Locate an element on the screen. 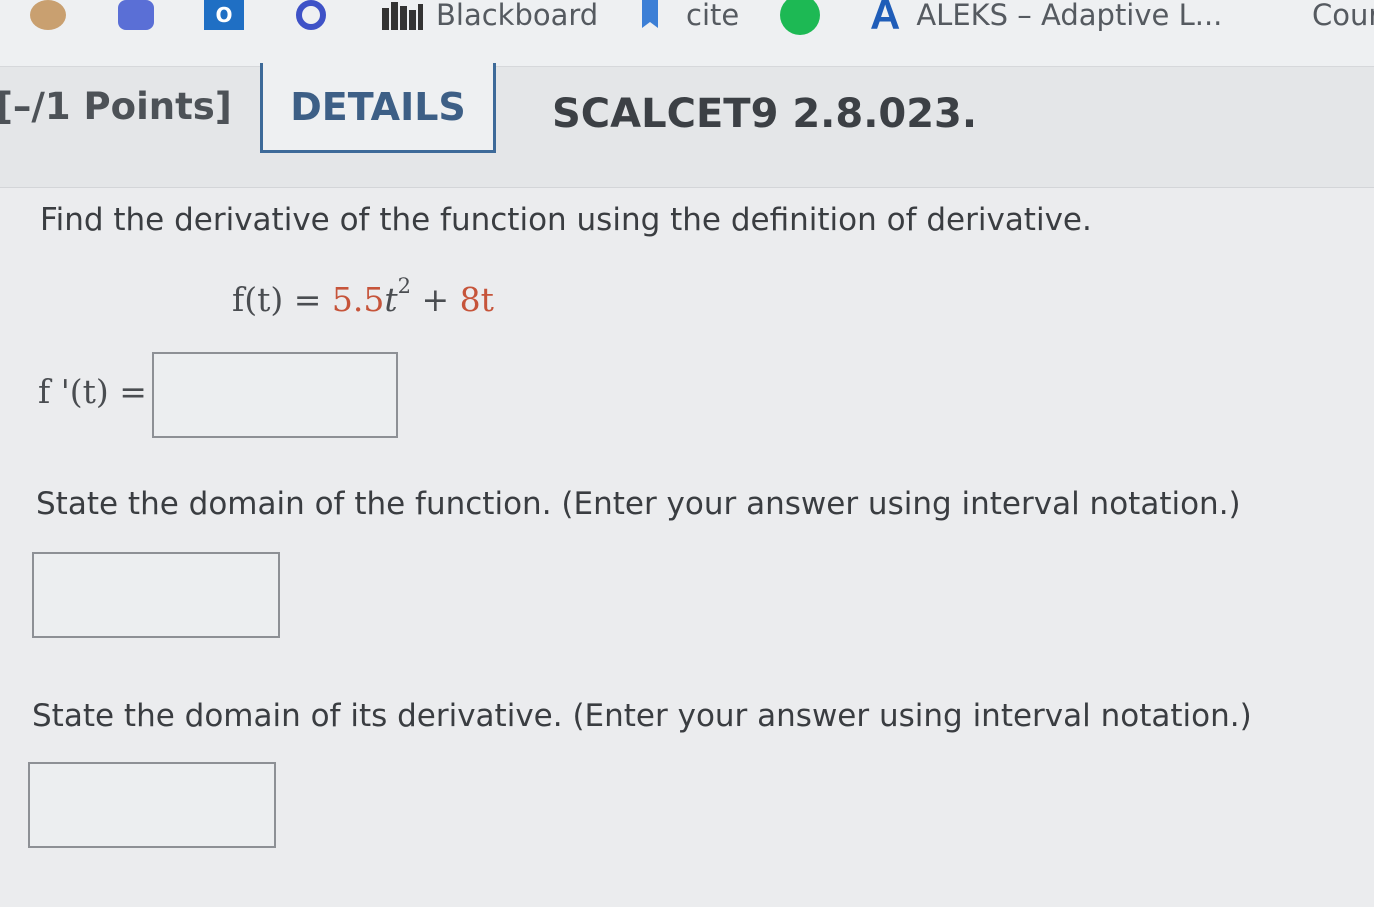  function-exponent: 2 is located at coordinates (404, 286).